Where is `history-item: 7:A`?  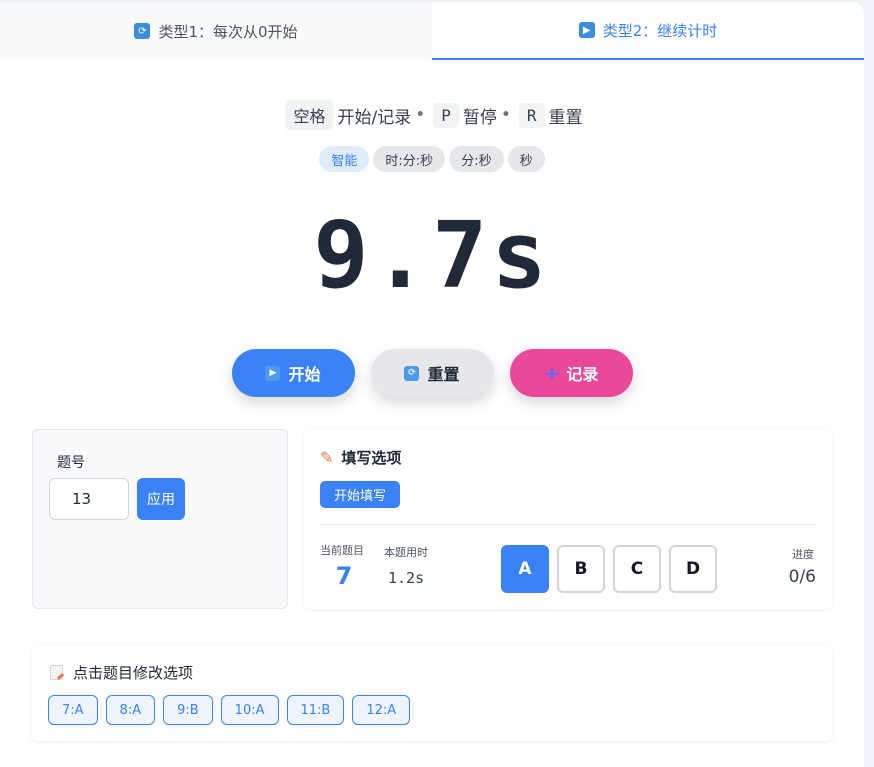
history-item: 7:A is located at coordinates (73, 710).